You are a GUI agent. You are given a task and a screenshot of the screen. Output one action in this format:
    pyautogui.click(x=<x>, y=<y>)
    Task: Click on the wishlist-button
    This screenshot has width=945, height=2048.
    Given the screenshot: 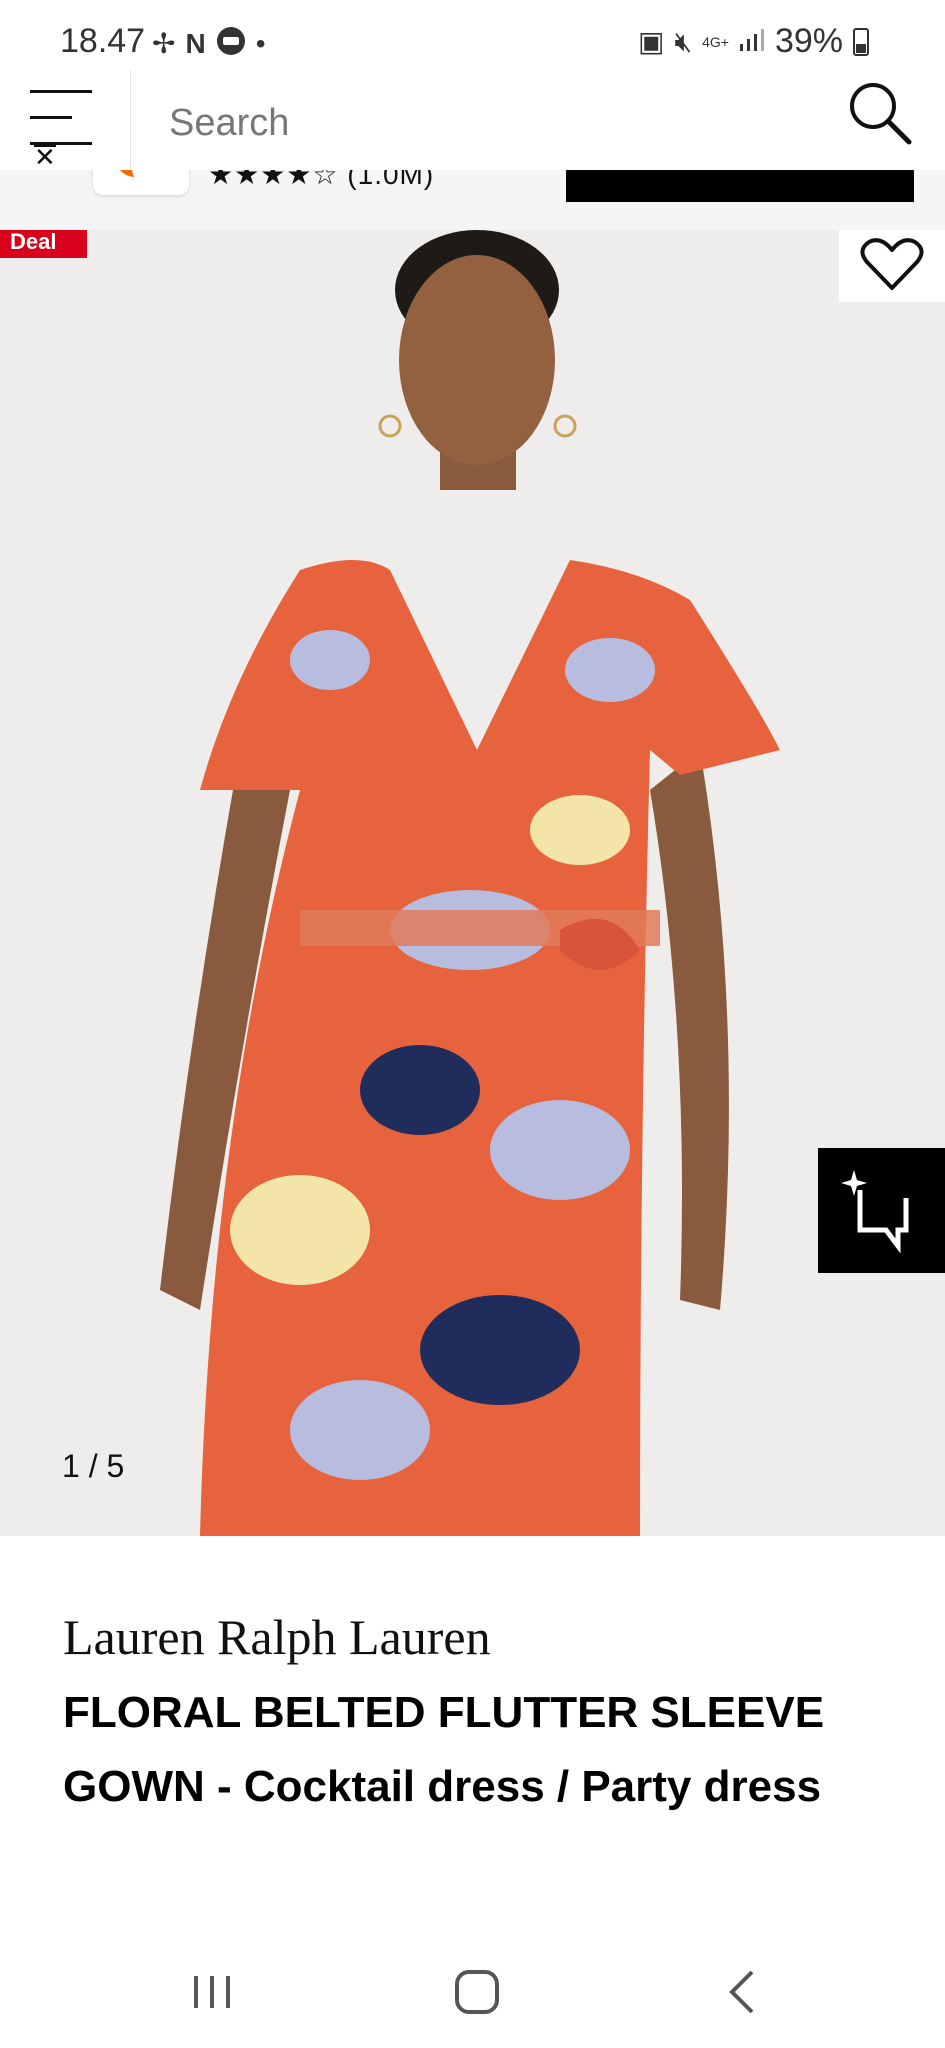 What is the action you would take?
    pyautogui.click(x=892, y=266)
    